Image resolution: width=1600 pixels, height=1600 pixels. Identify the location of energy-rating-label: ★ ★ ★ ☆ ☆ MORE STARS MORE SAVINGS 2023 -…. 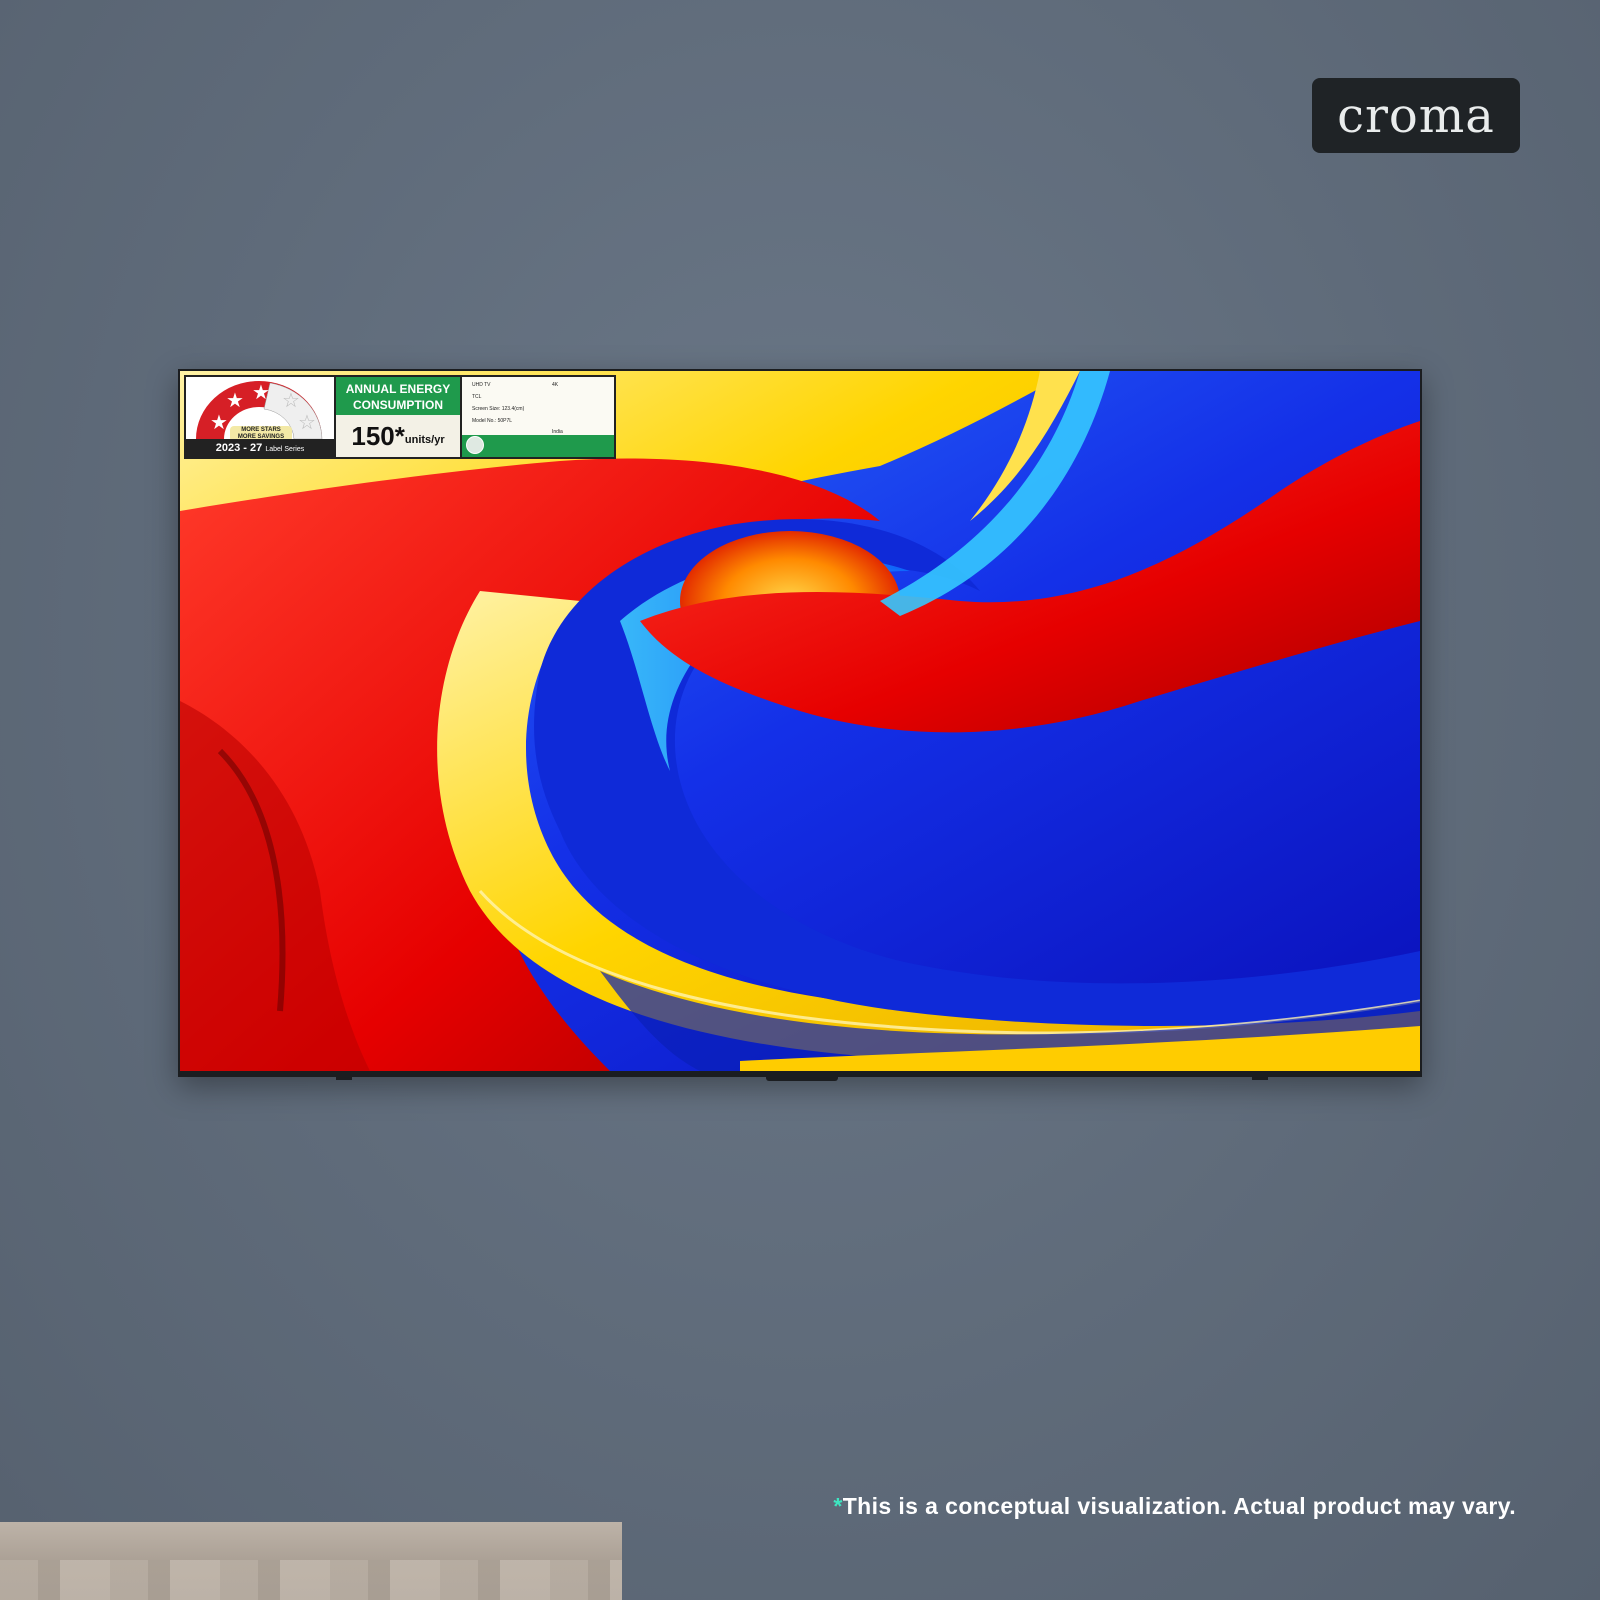
(400, 417).